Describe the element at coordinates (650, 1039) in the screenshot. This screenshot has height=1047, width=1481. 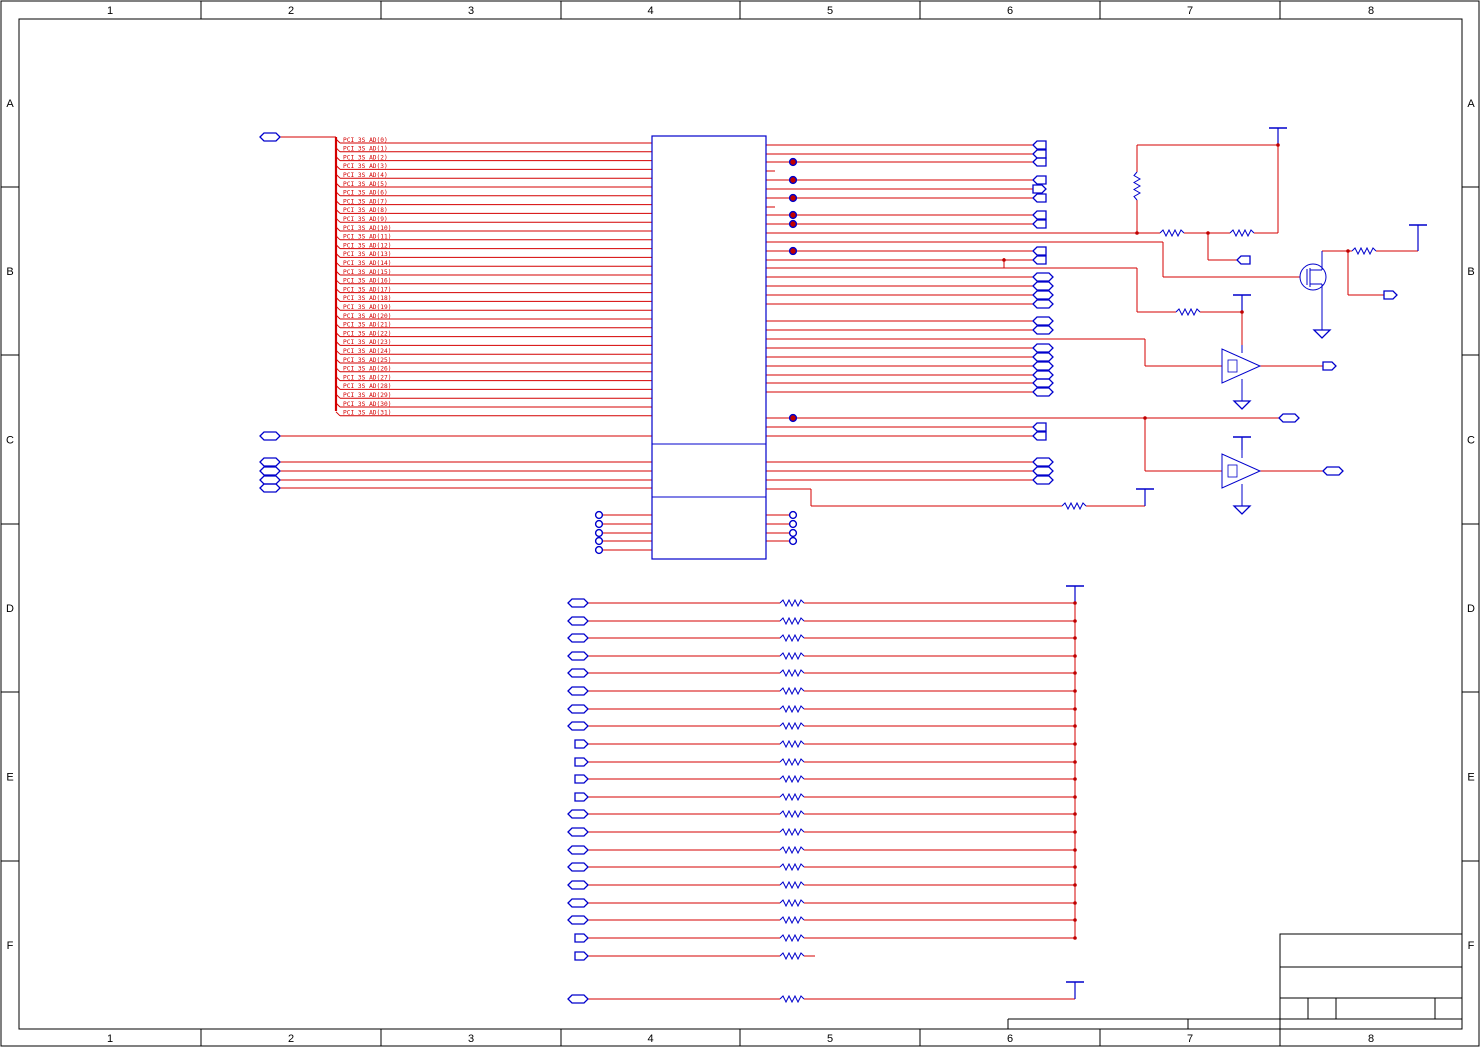
I see `column-label: 4` at that location.